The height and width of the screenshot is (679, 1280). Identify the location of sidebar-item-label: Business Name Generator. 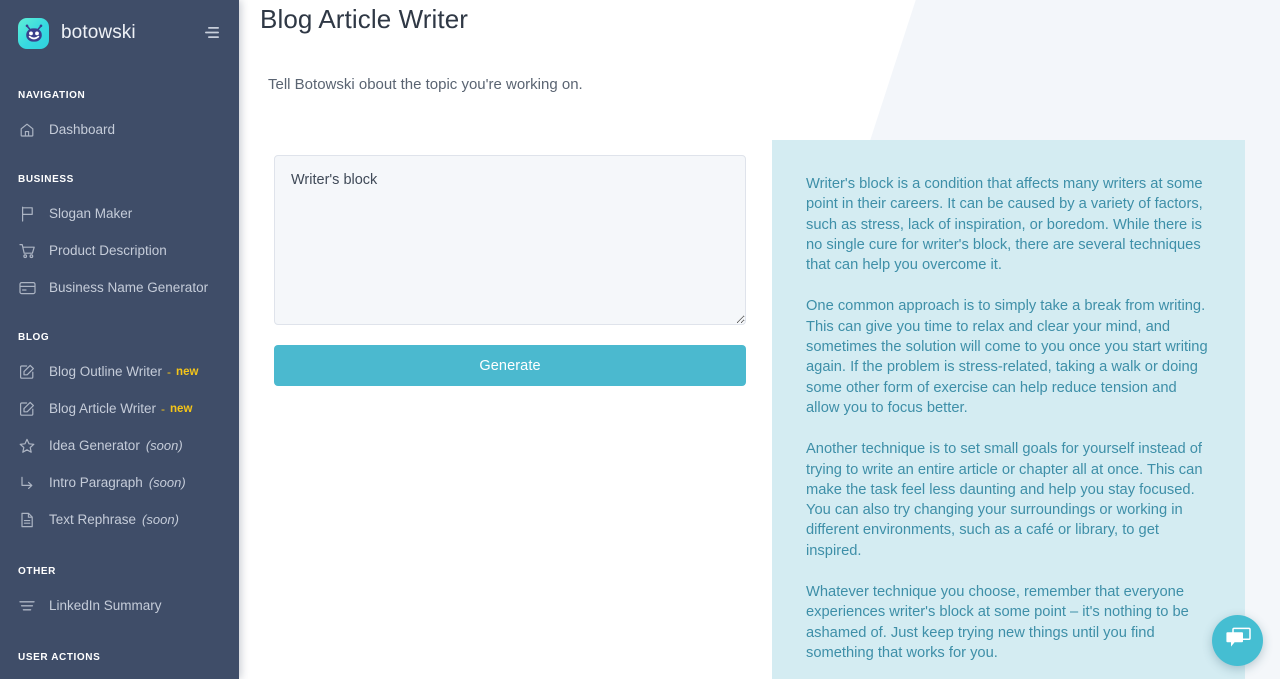
(129, 287).